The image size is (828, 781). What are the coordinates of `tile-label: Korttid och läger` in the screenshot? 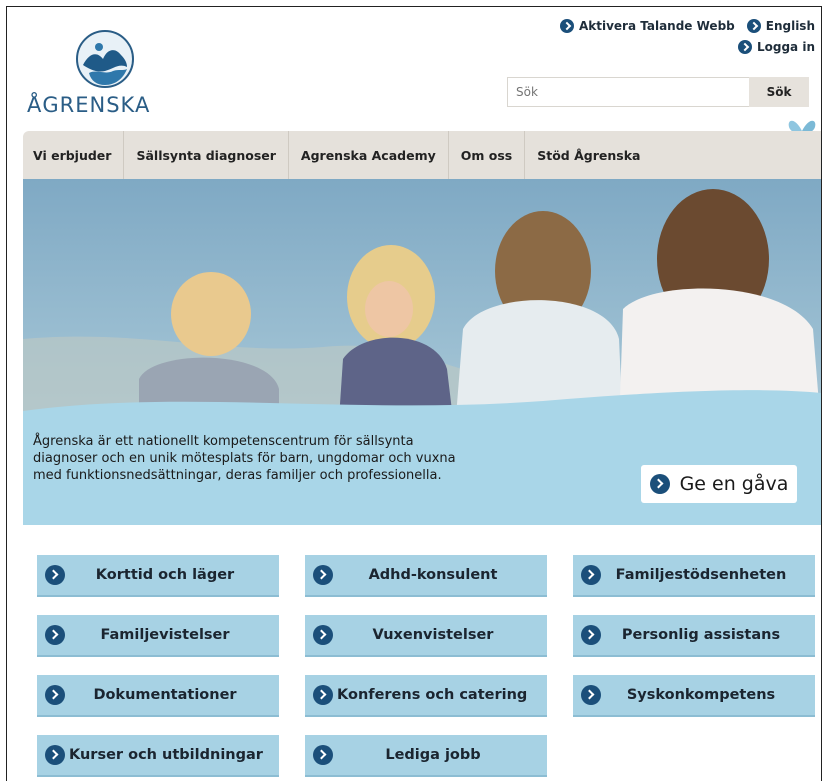 It's located at (165, 575).